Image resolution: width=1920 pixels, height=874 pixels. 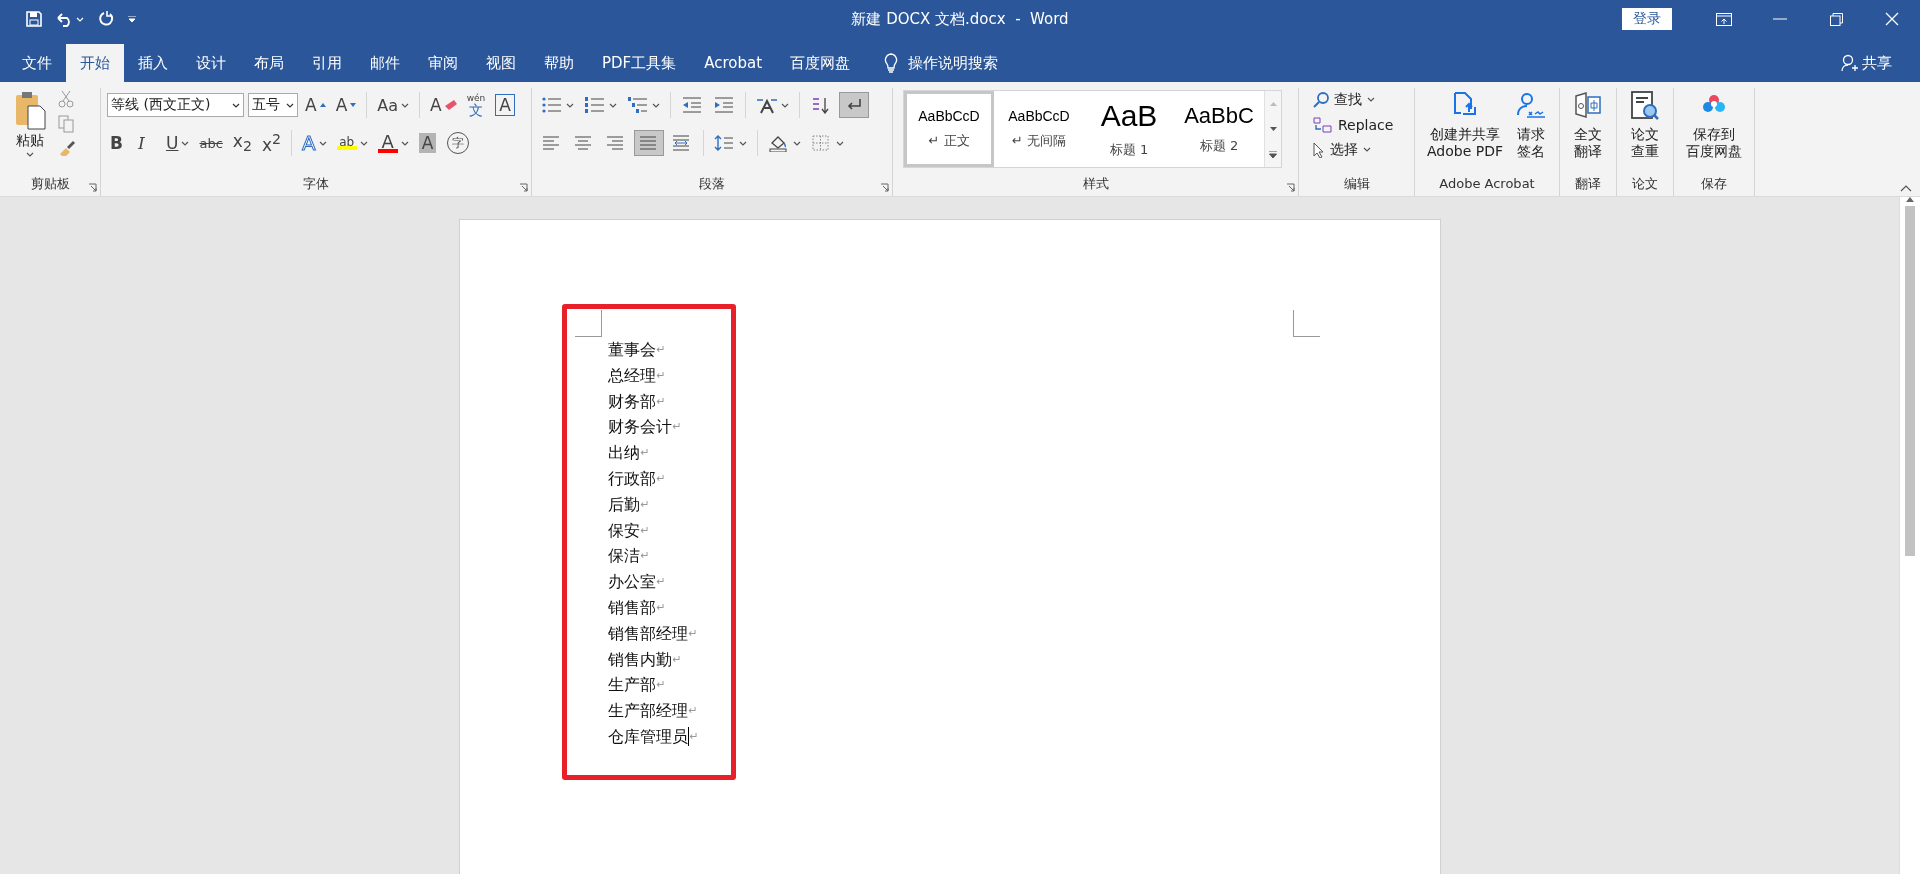 What do you see at coordinates (631, 350) in the screenshot?
I see `document-line: 董事会` at bounding box center [631, 350].